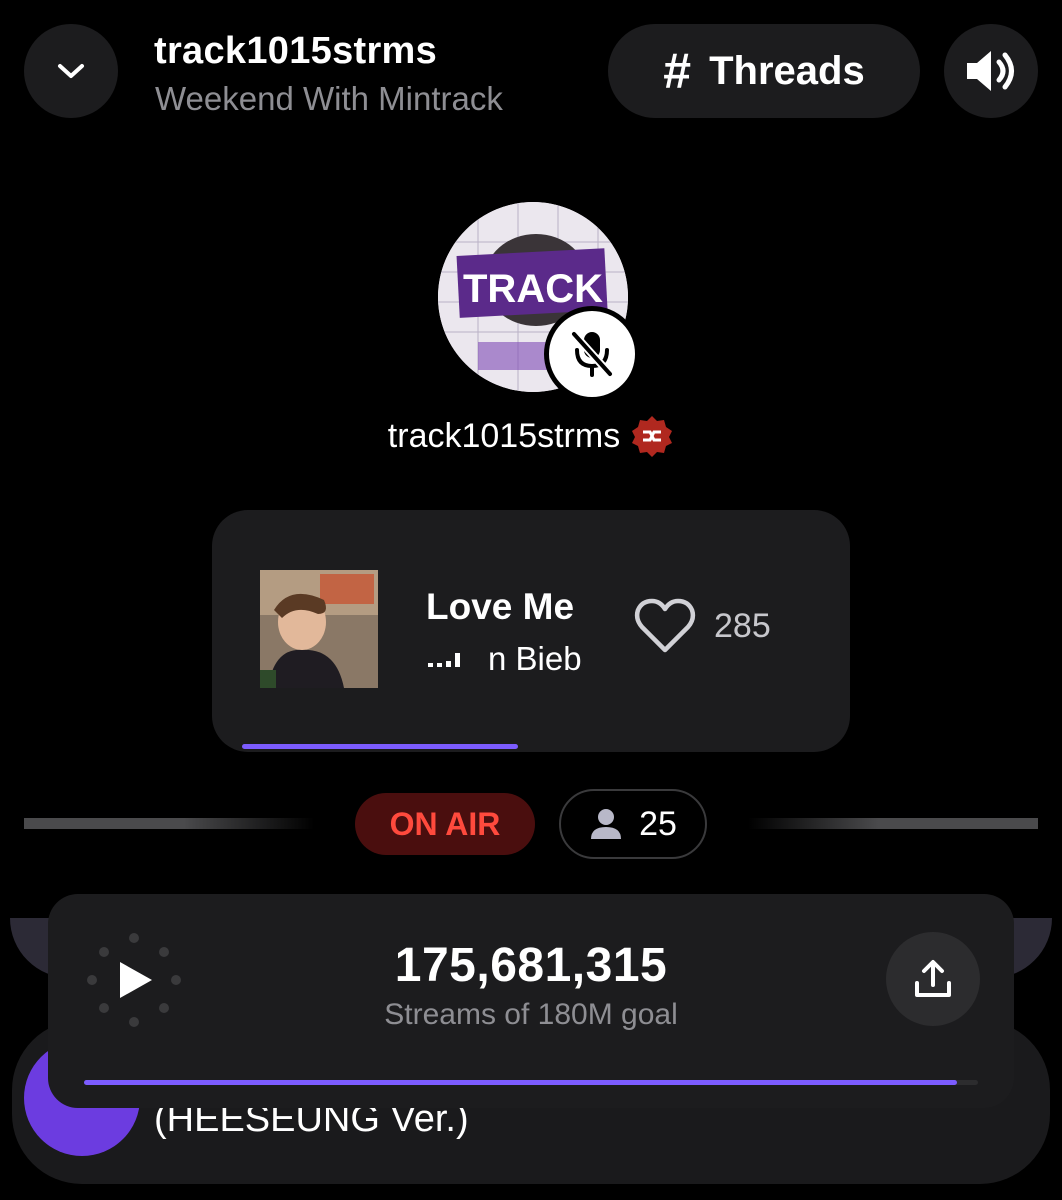 The image size is (1062, 1200). What do you see at coordinates (606, 824) in the screenshot?
I see `person-icon` at bounding box center [606, 824].